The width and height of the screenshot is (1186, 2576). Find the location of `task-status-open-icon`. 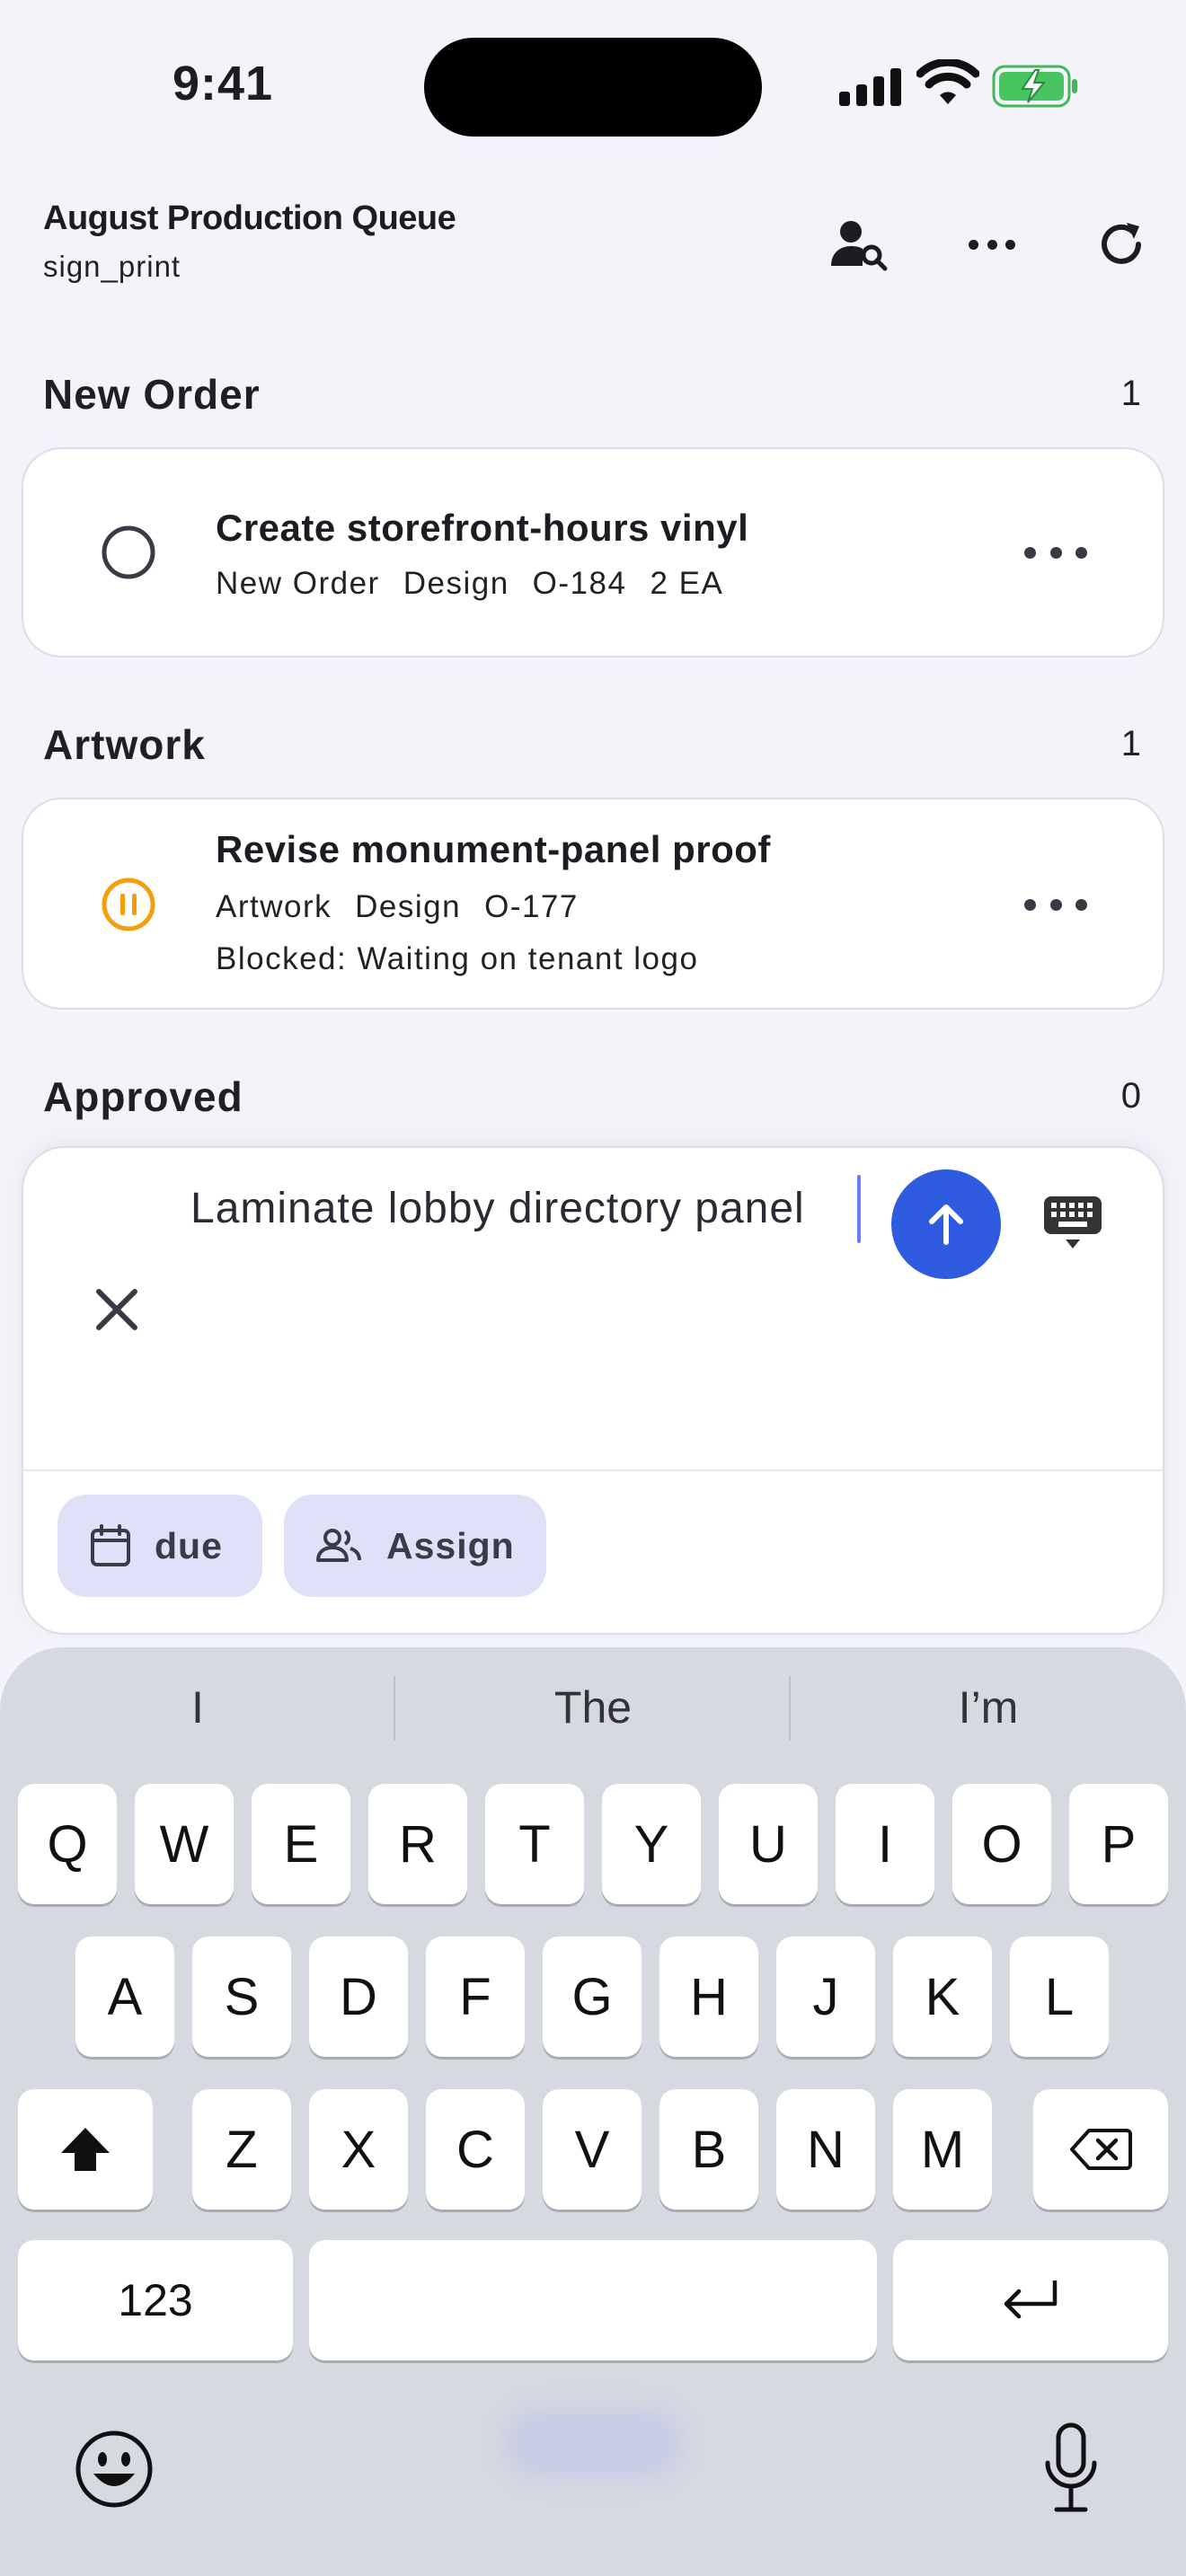

task-status-open-icon is located at coordinates (128, 552).